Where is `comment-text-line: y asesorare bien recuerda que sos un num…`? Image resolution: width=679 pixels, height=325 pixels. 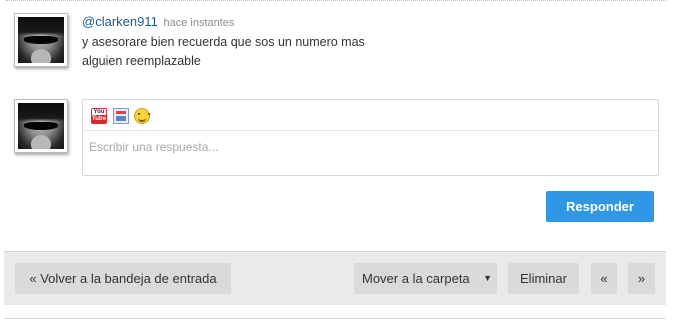 comment-text-line: y asesorare bien recuerda que sos un num… is located at coordinates (223, 42).